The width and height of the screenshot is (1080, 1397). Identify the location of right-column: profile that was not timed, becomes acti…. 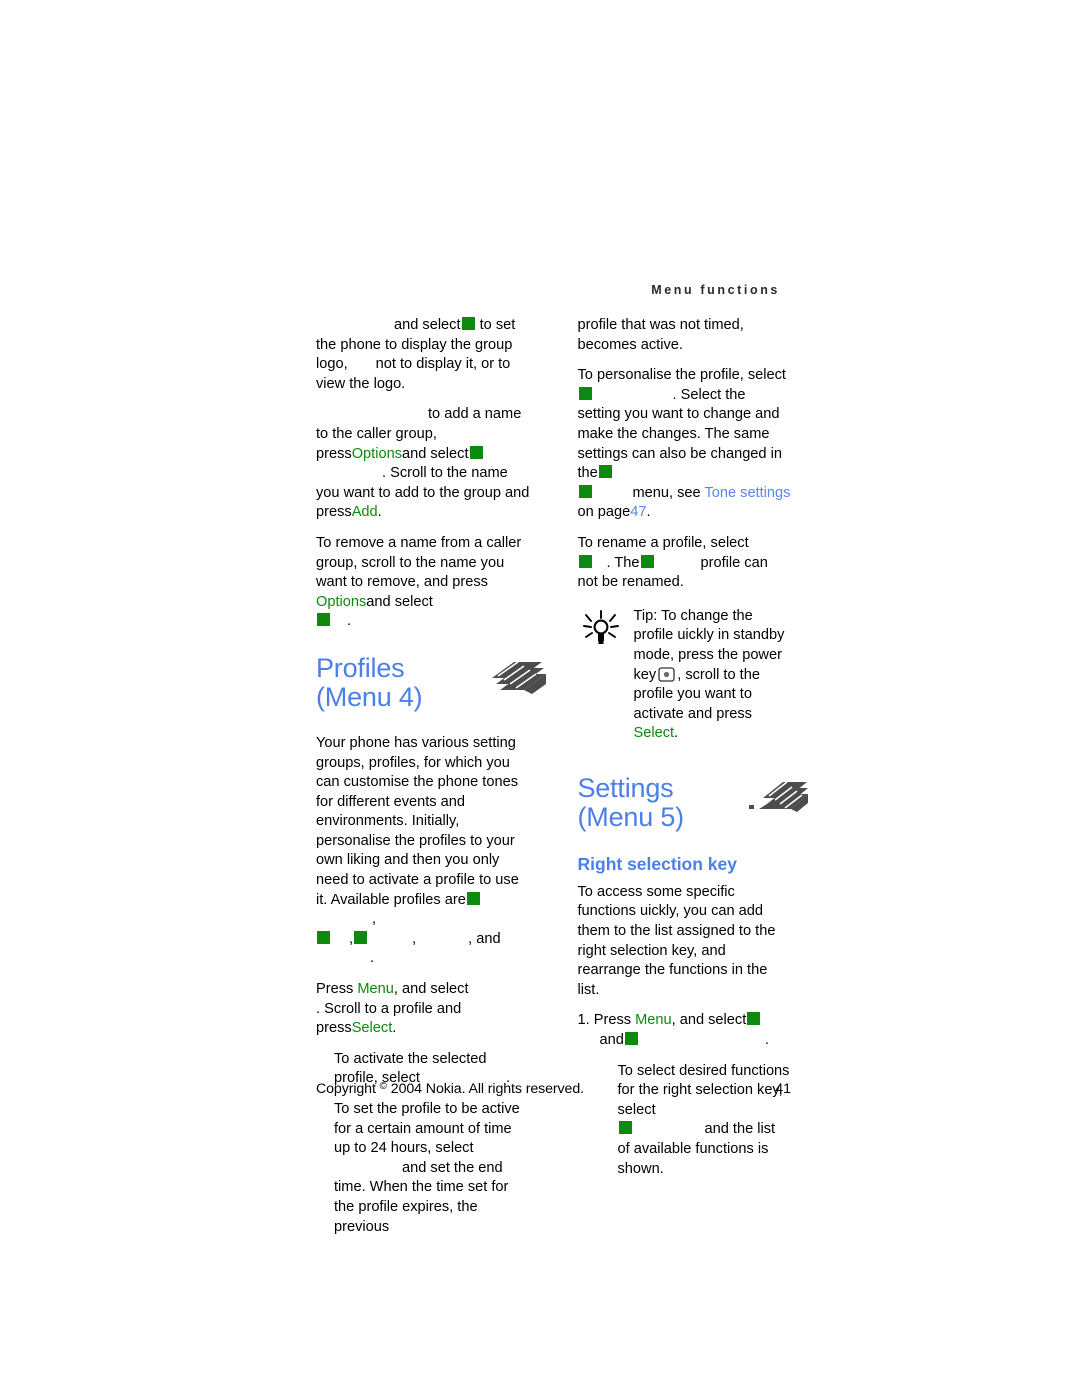
(692, 753).